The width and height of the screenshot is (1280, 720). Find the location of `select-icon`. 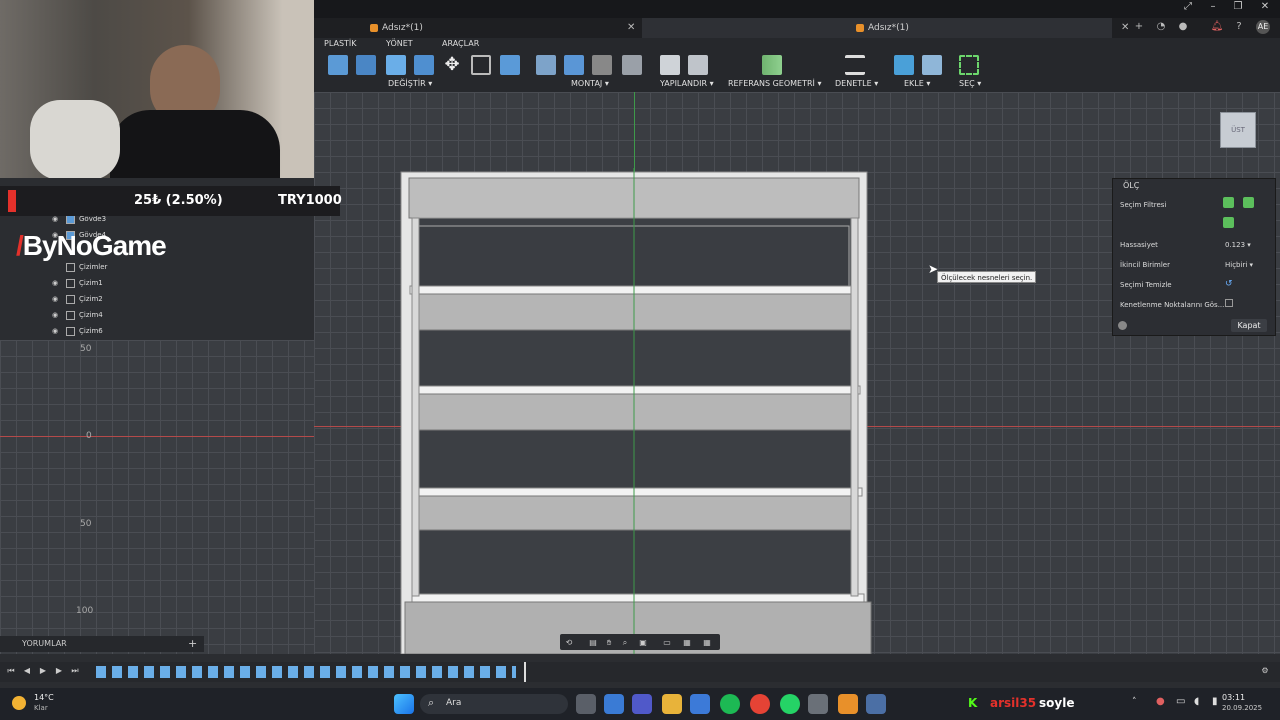

select-icon is located at coordinates (969, 65).